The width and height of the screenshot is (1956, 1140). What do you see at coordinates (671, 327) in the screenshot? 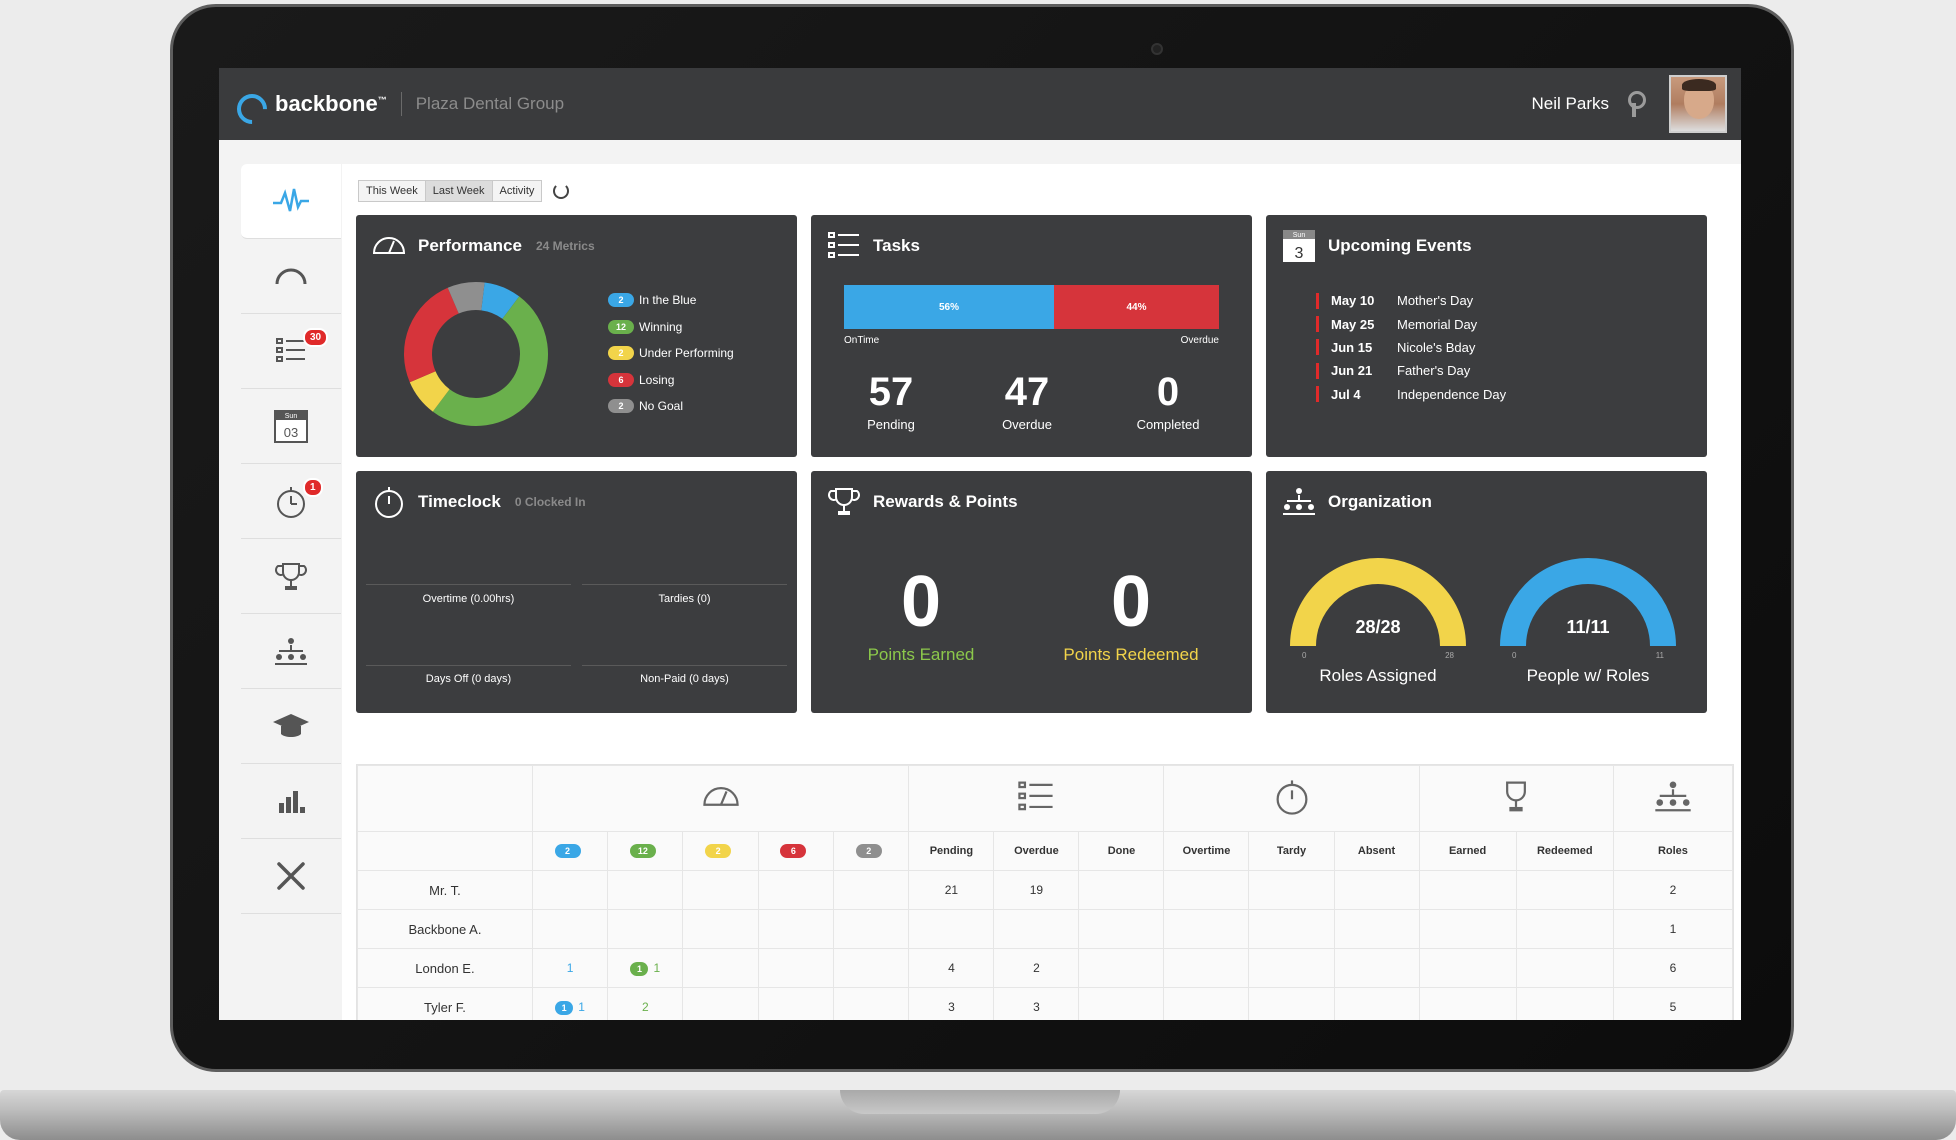
I see `legend-item: 12 Winning` at bounding box center [671, 327].